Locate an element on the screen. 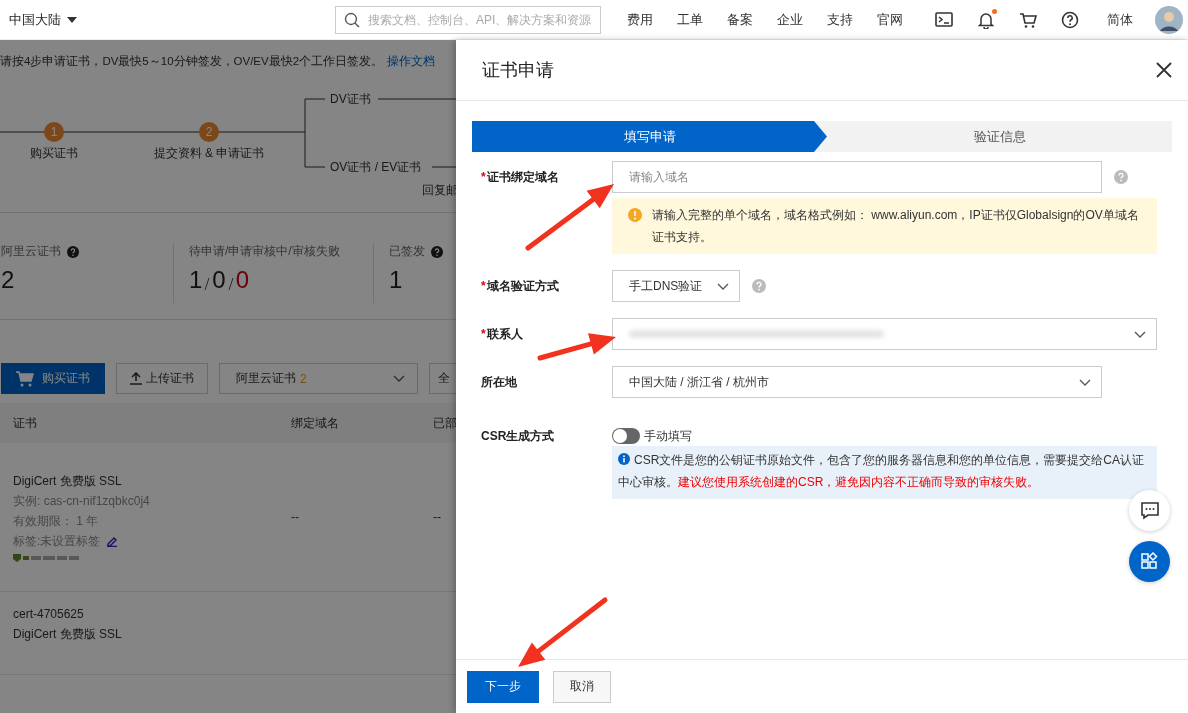  step-label: 购买证书 is located at coordinates (54, 153).